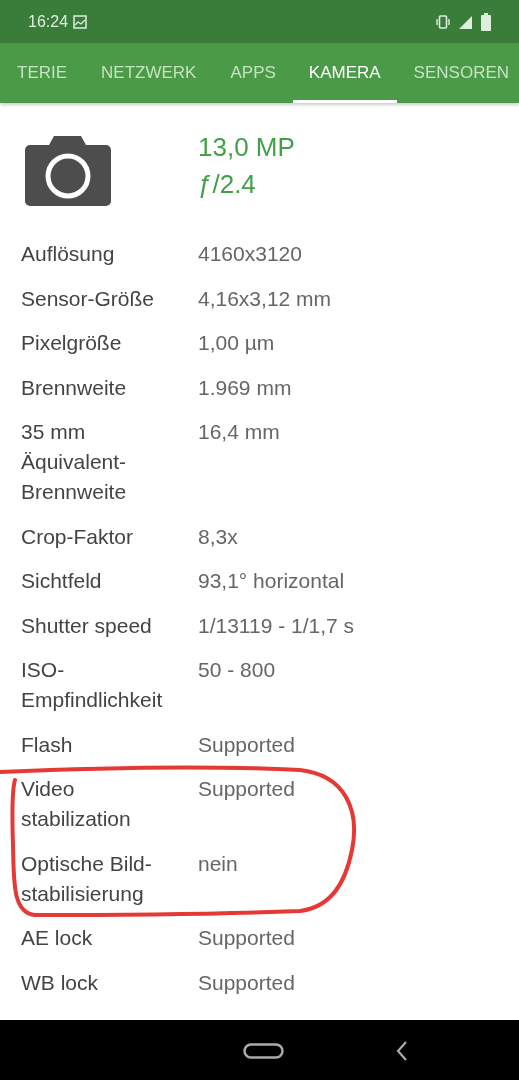 The width and height of the screenshot is (519, 1080). I want to click on spec-value: 1.969 mm, so click(245, 387).